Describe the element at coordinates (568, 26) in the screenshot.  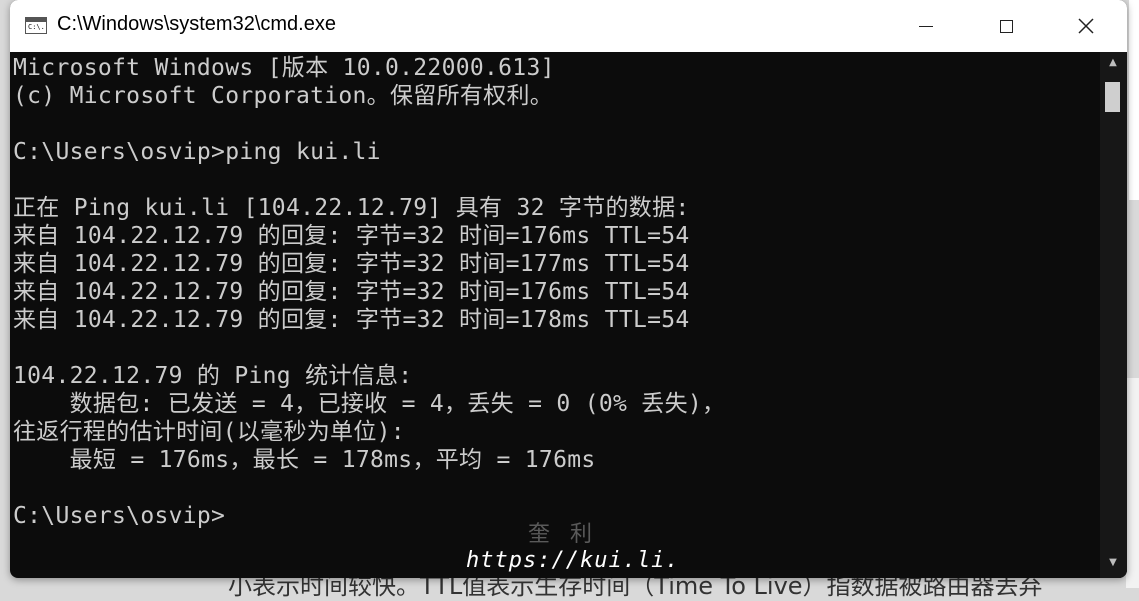
I see `title-bar: C:\. C:\Windows\system32\cmd.exe` at that location.